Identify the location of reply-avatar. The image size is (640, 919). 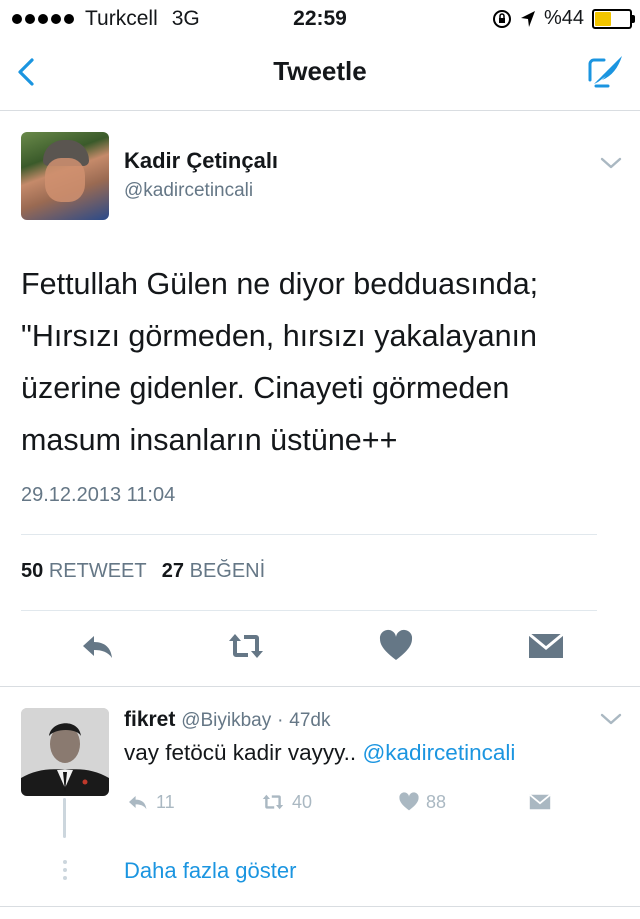
(65, 752).